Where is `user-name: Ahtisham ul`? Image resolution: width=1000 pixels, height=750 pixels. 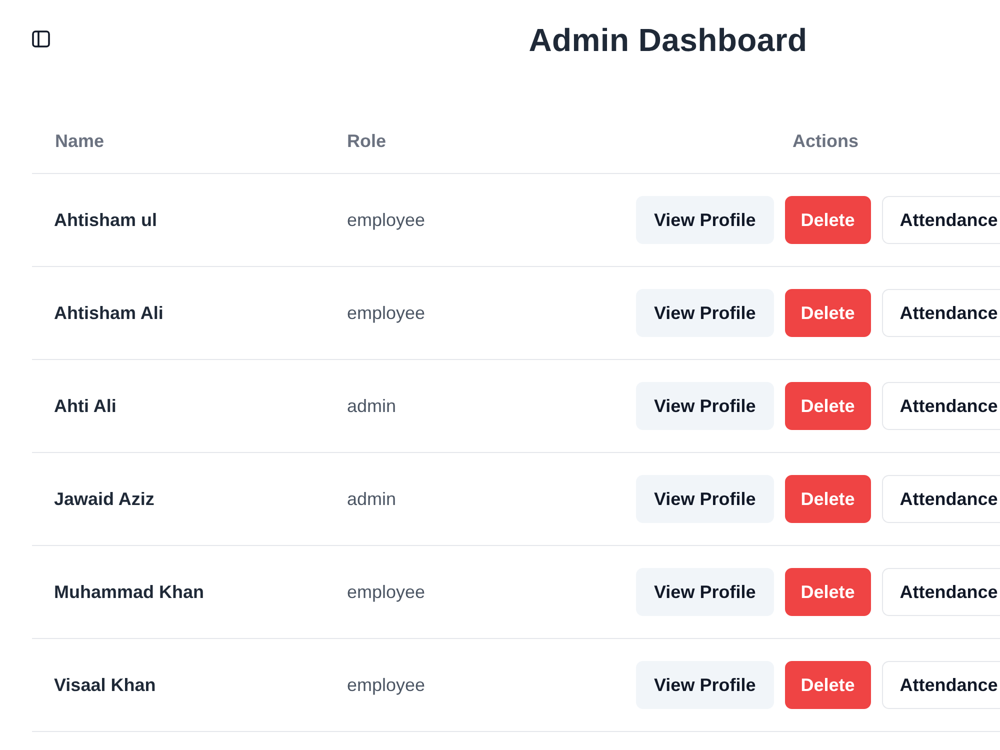
user-name: Ahtisham ul is located at coordinates (106, 220).